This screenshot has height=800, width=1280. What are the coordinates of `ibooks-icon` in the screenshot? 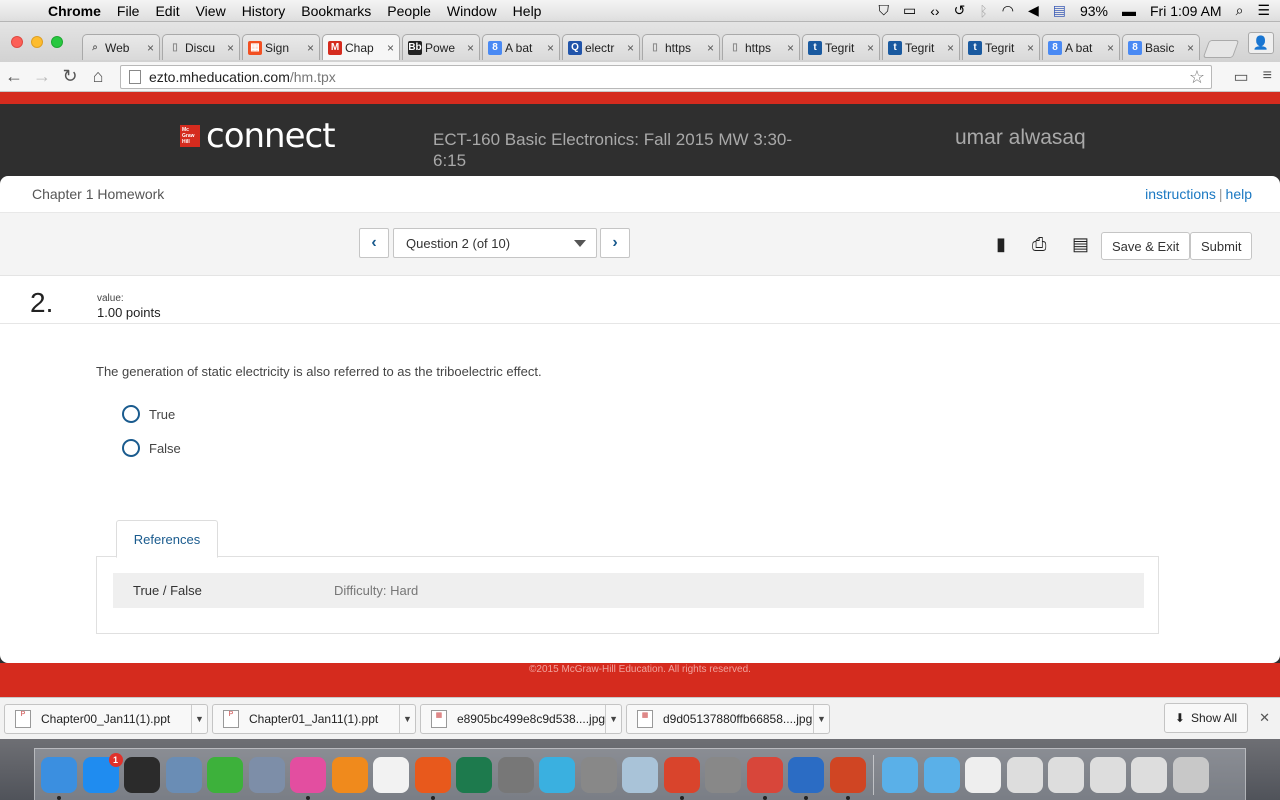 It's located at (349, 774).